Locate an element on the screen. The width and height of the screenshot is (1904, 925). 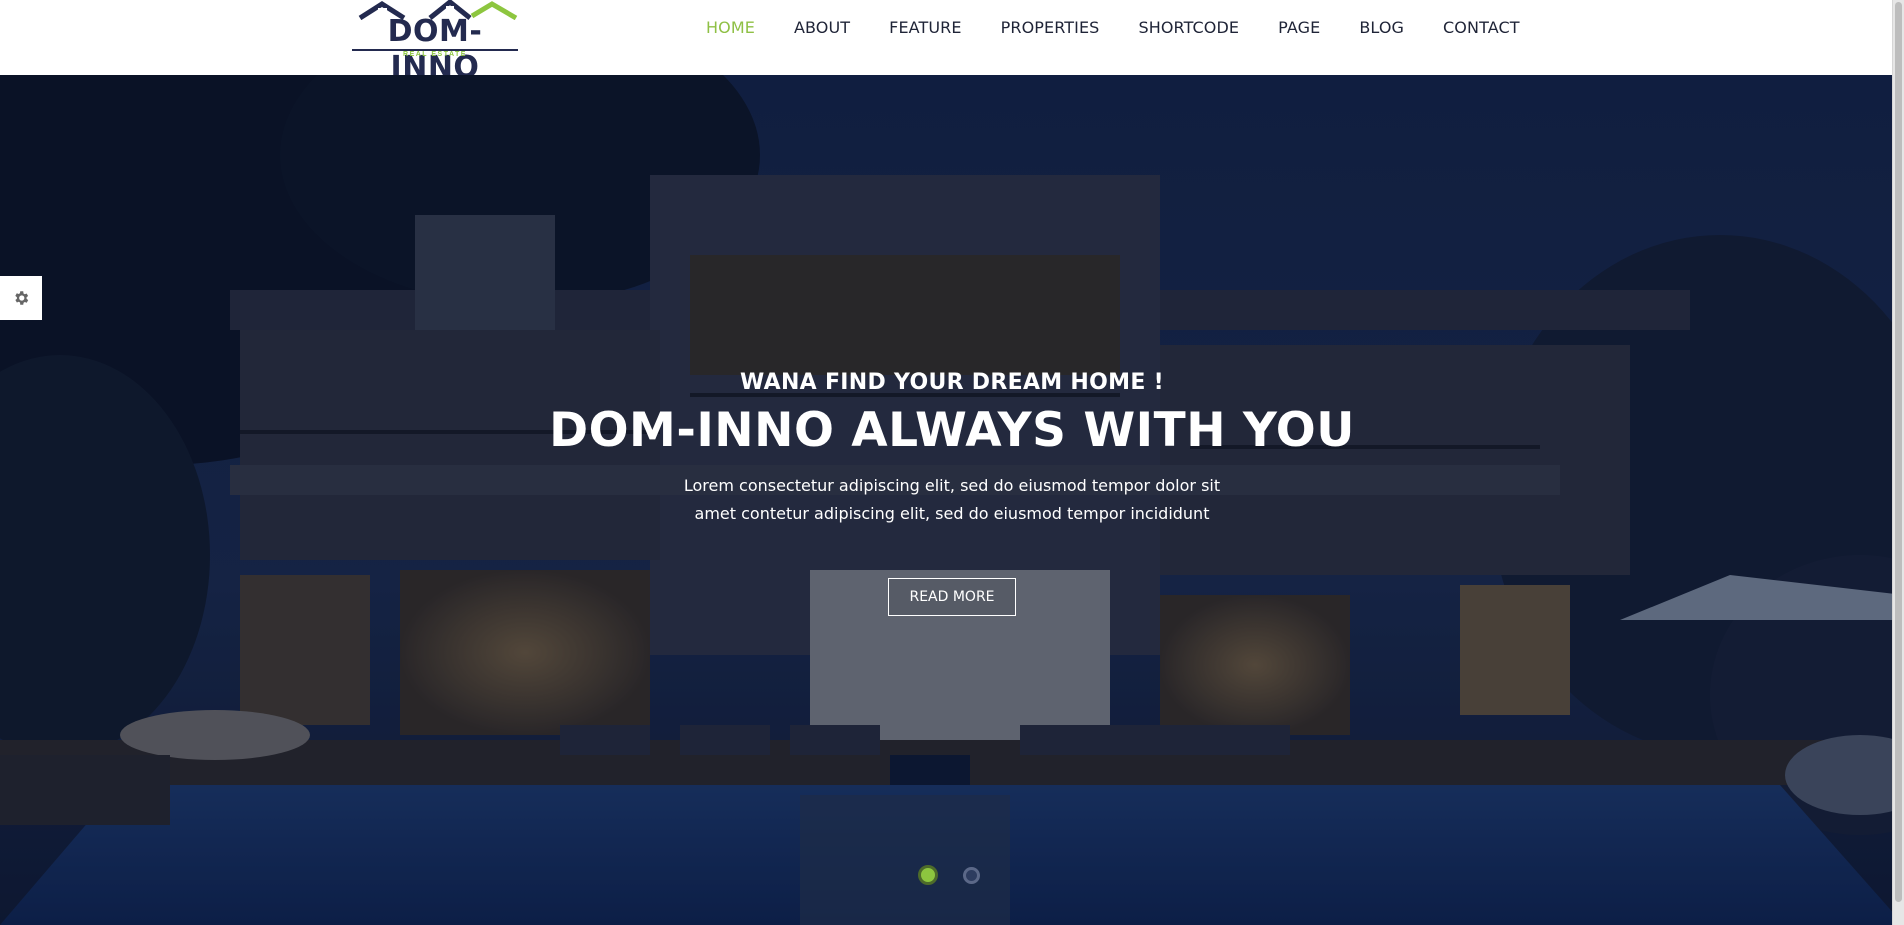
nav-properties: PROPERTIES is located at coordinates (1050, 27).